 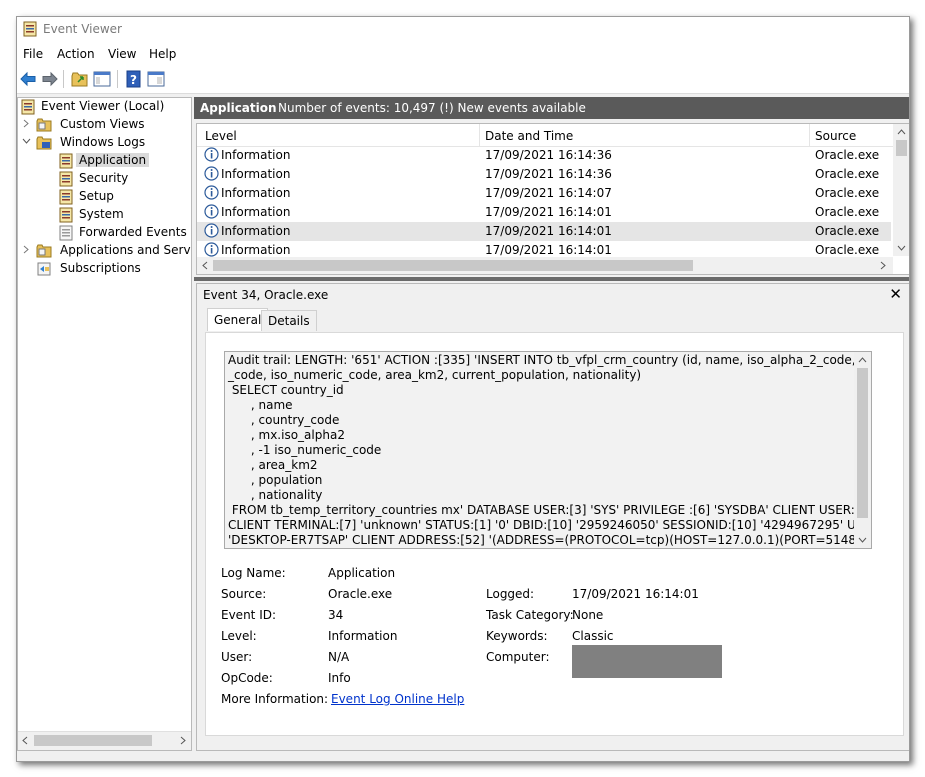 I want to click on grid-horizontal-scrollbar, so click(x=545, y=265).